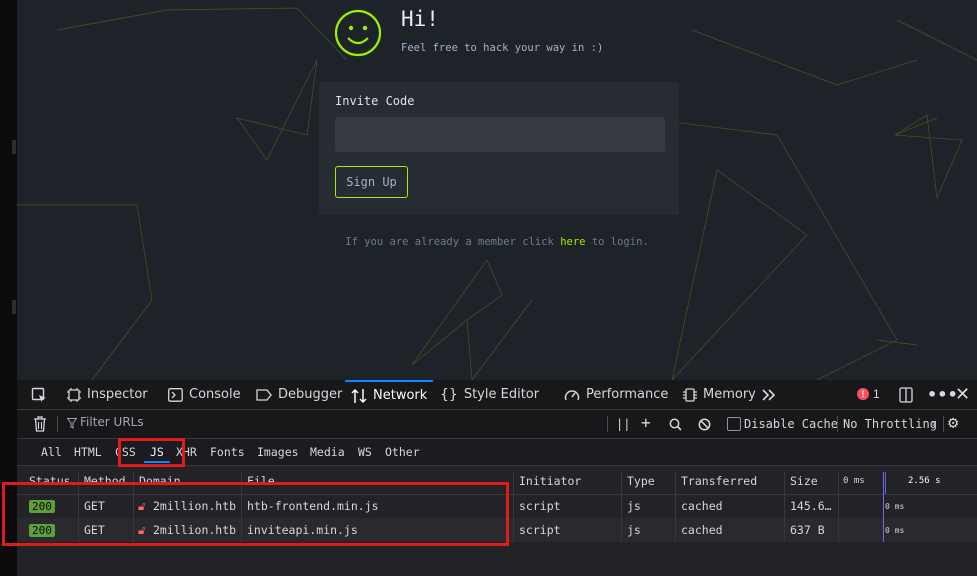 This screenshot has height=576, width=977. What do you see at coordinates (734, 424) in the screenshot?
I see `disable-cache-checkbox` at bounding box center [734, 424].